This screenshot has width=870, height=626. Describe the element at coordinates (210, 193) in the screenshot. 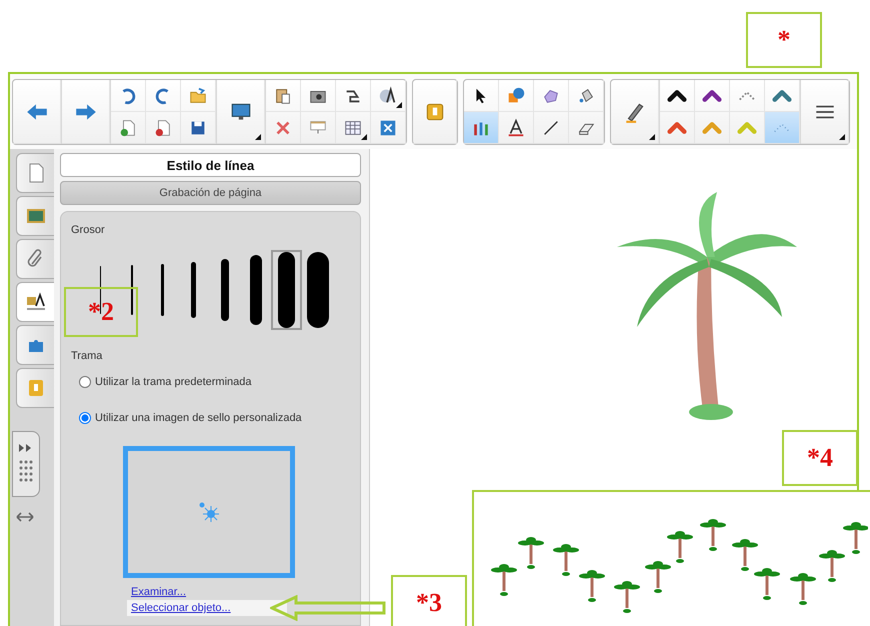

I see `panel-subheader: Grabación de página` at that location.